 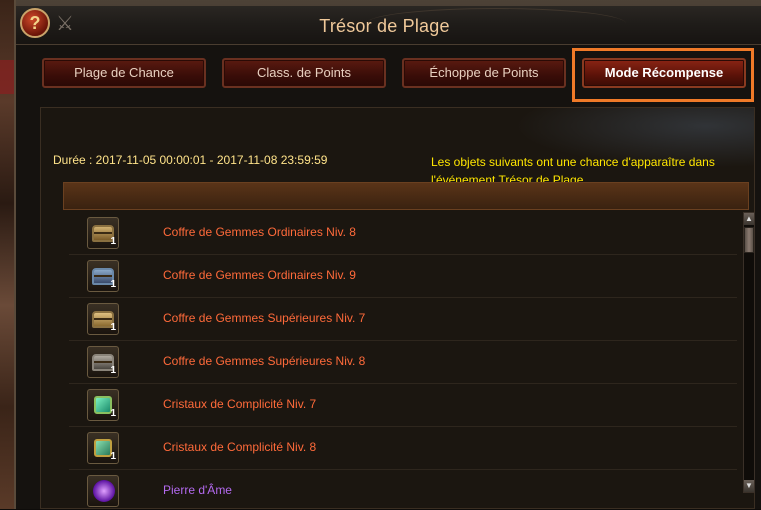 I want to click on highlight-box, so click(x=663, y=75).